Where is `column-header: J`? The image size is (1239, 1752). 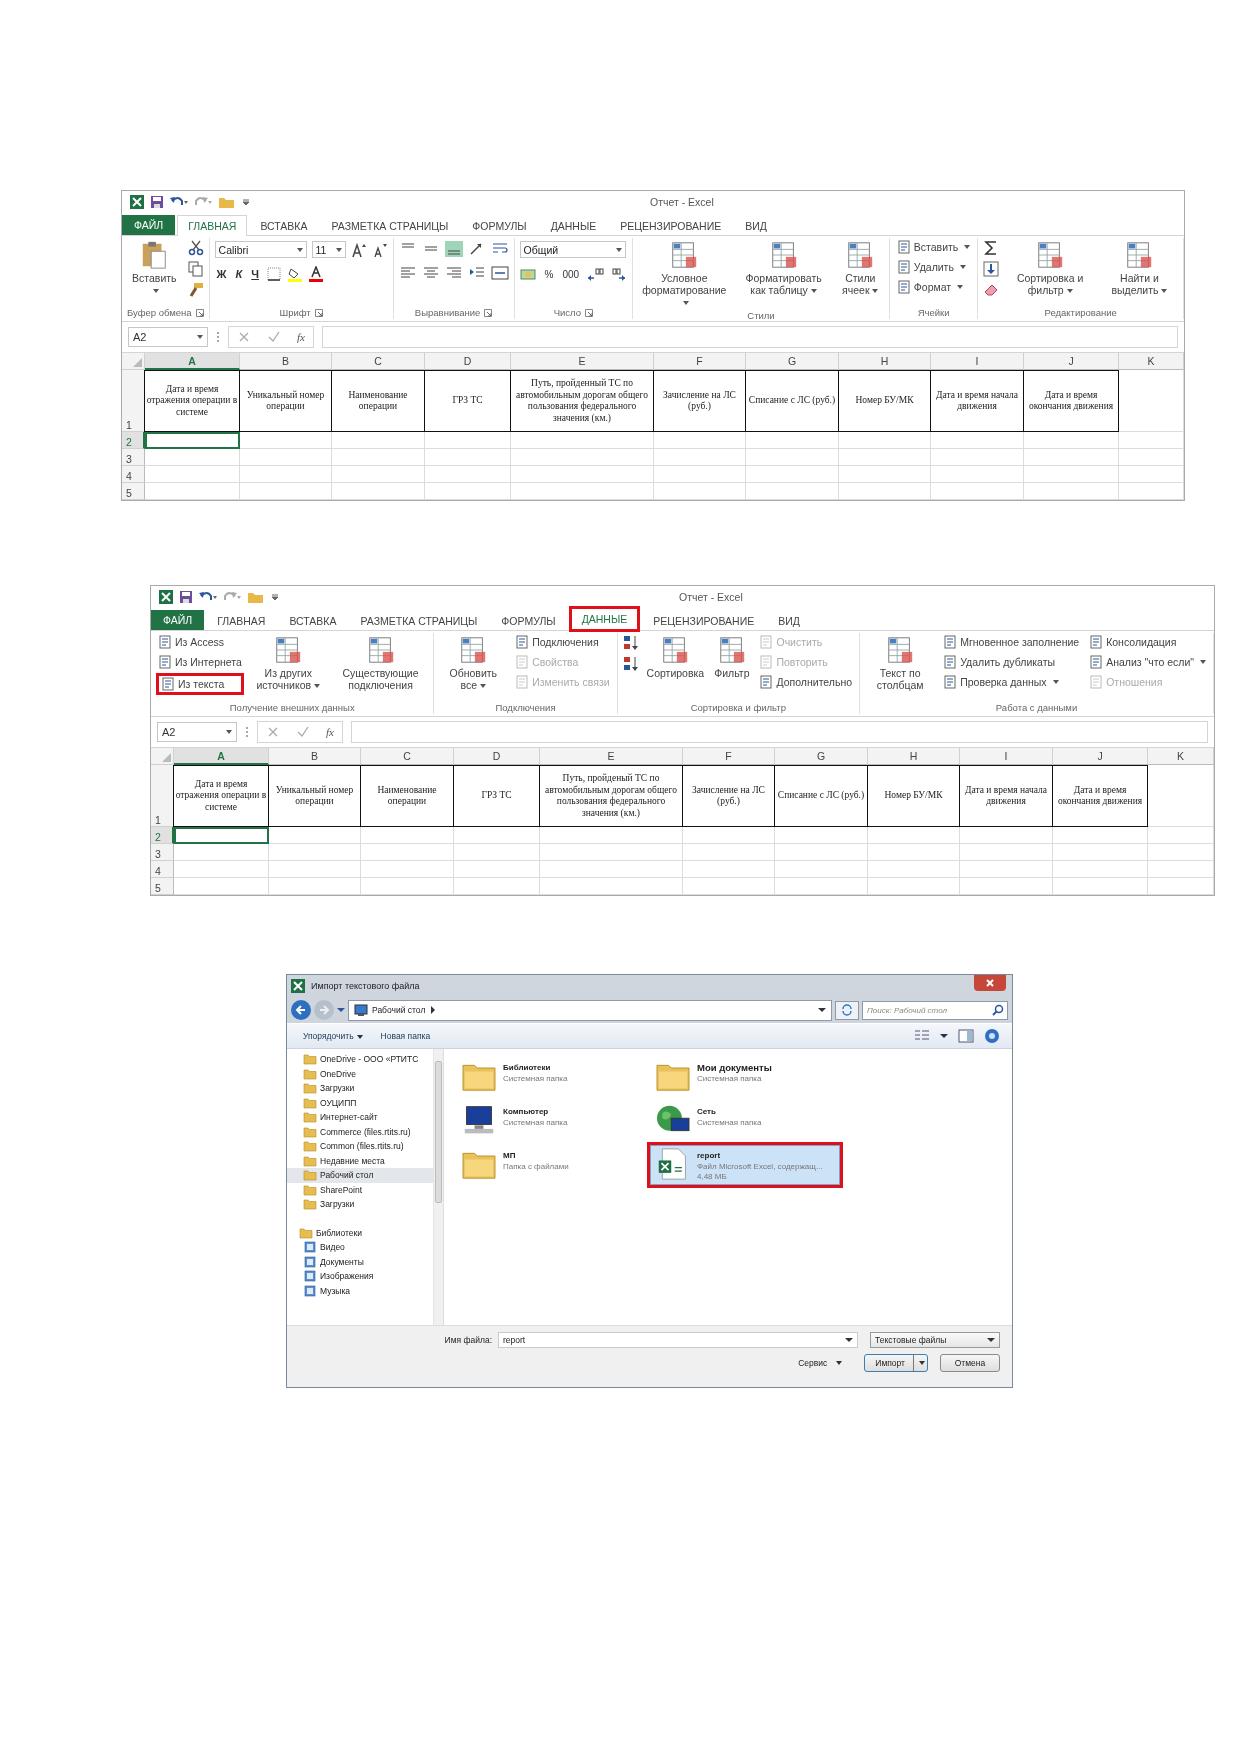
column-header: J is located at coordinates (1100, 756).